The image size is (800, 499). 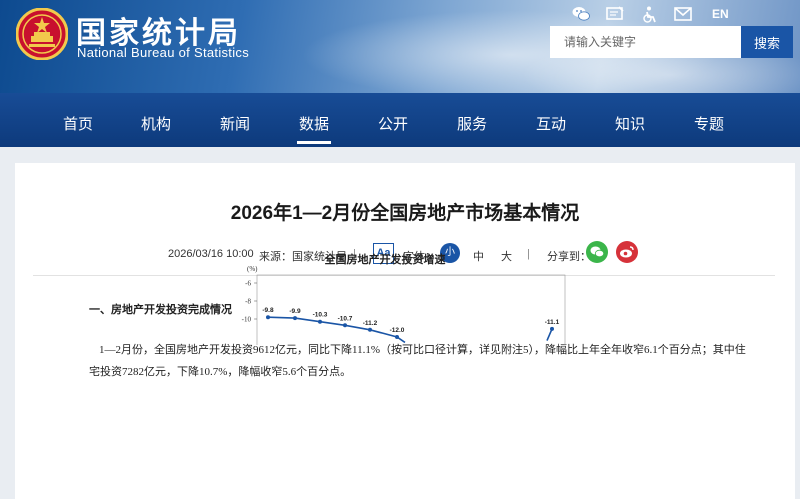 What do you see at coordinates (336, 330) in the screenshot?
I see `series-line` at bounding box center [336, 330].